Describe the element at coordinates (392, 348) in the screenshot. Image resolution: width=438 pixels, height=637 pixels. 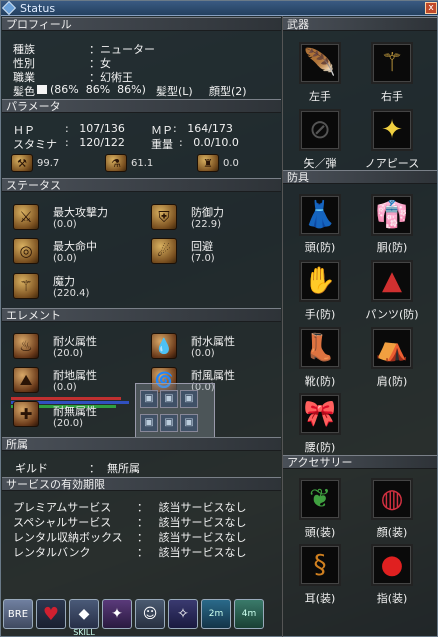
I see `shoulder-armor-slot: ⛺` at that location.